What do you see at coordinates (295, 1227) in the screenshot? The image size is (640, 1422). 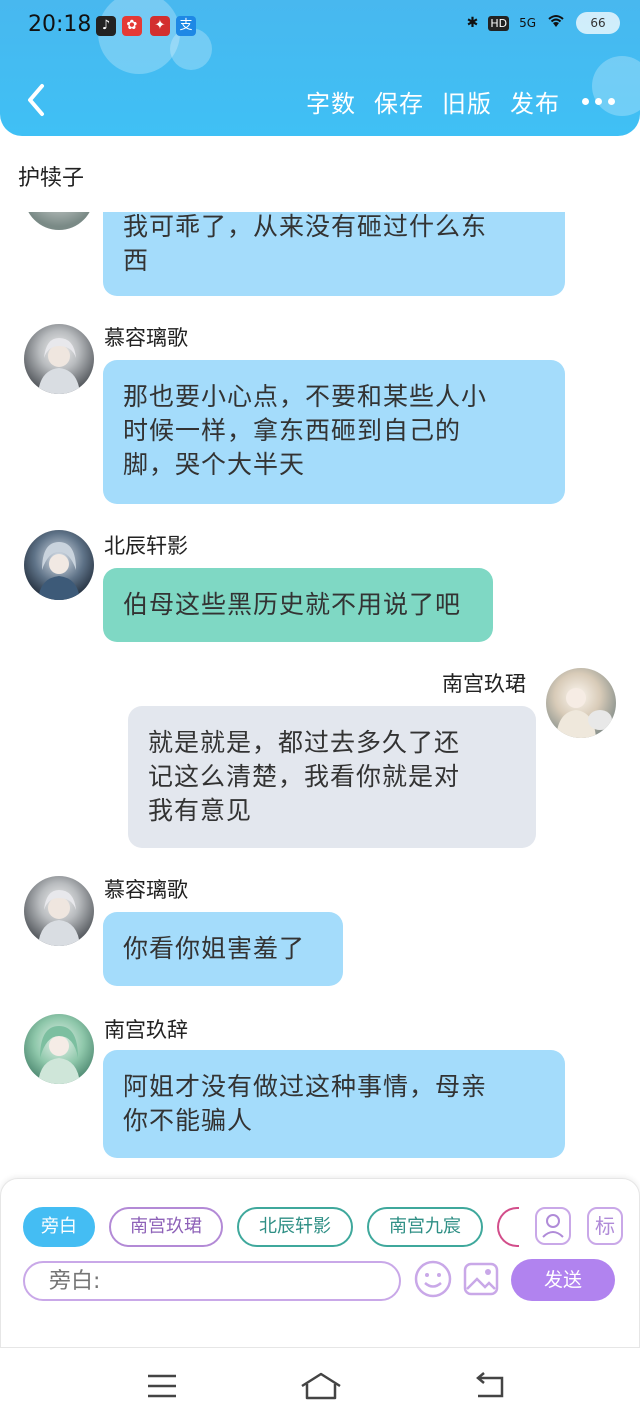 I see `role-chip: 北辰轩影` at bounding box center [295, 1227].